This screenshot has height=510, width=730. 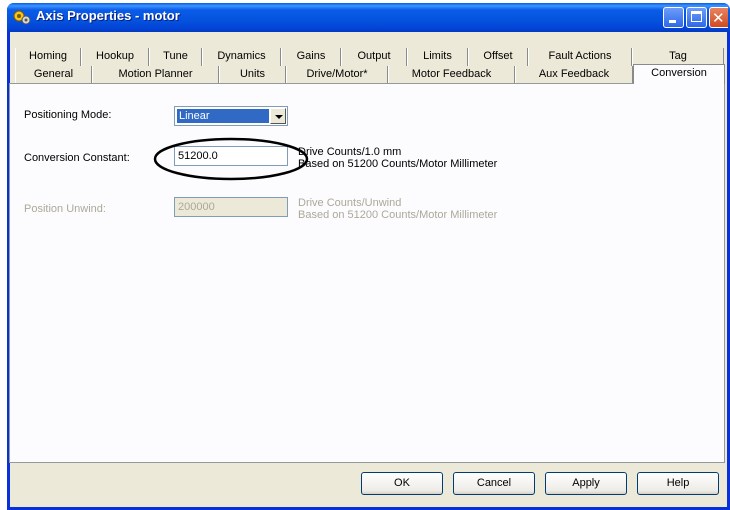 I want to click on conversion-units-line2: Based on 51200 Counts/Motor Millimeter, so click(x=398, y=164).